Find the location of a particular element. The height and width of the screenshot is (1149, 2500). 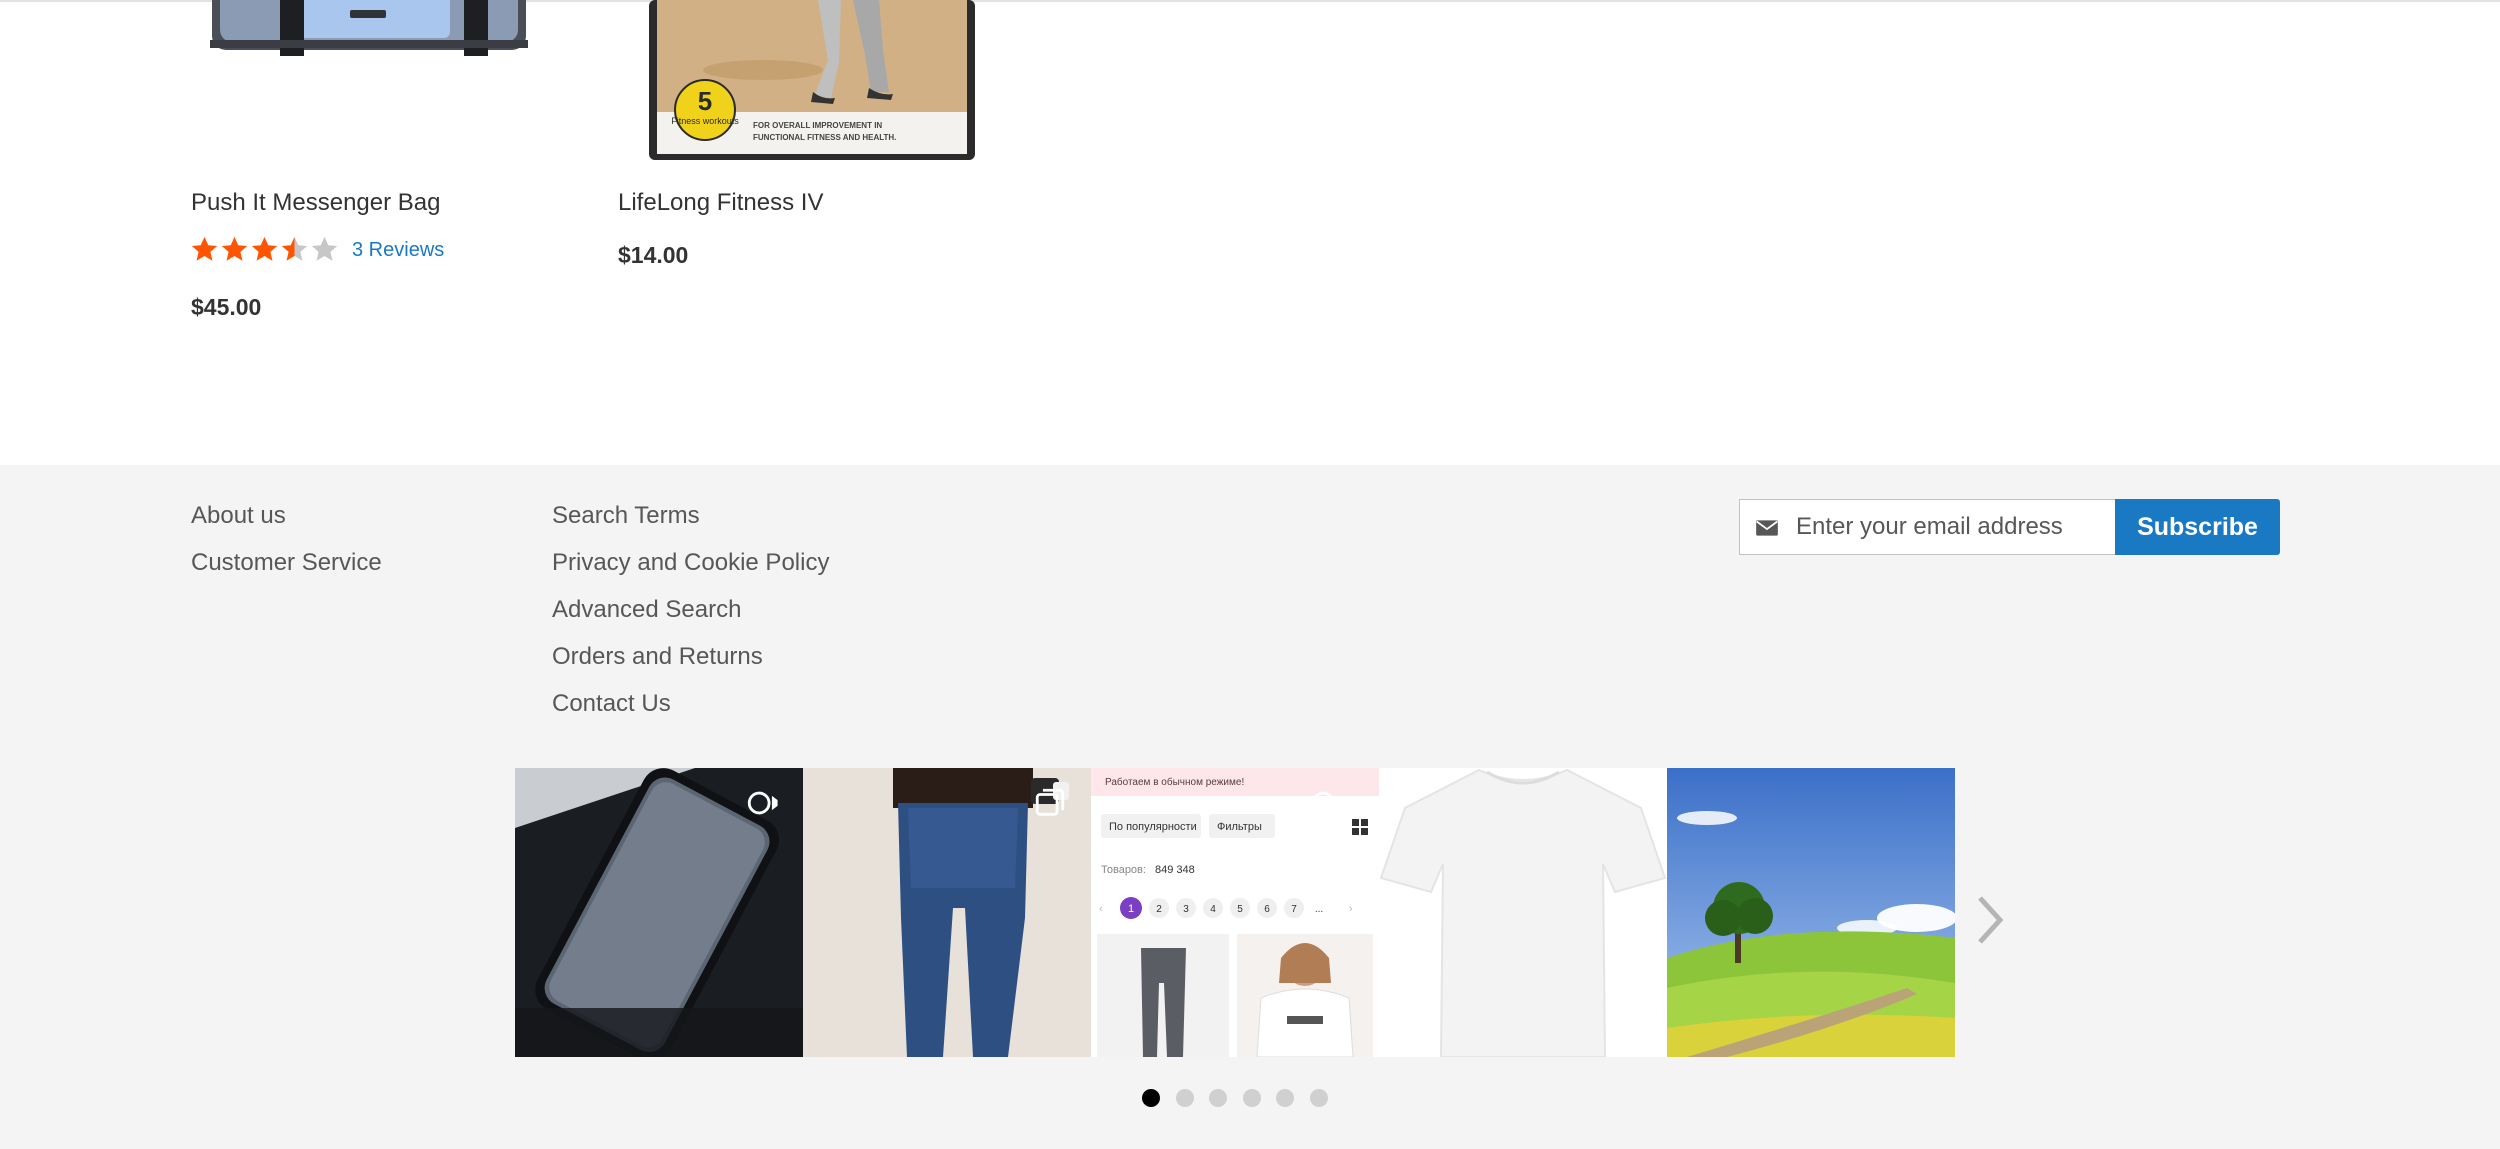

screenshot-page-3: 3 is located at coordinates (1186, 909).